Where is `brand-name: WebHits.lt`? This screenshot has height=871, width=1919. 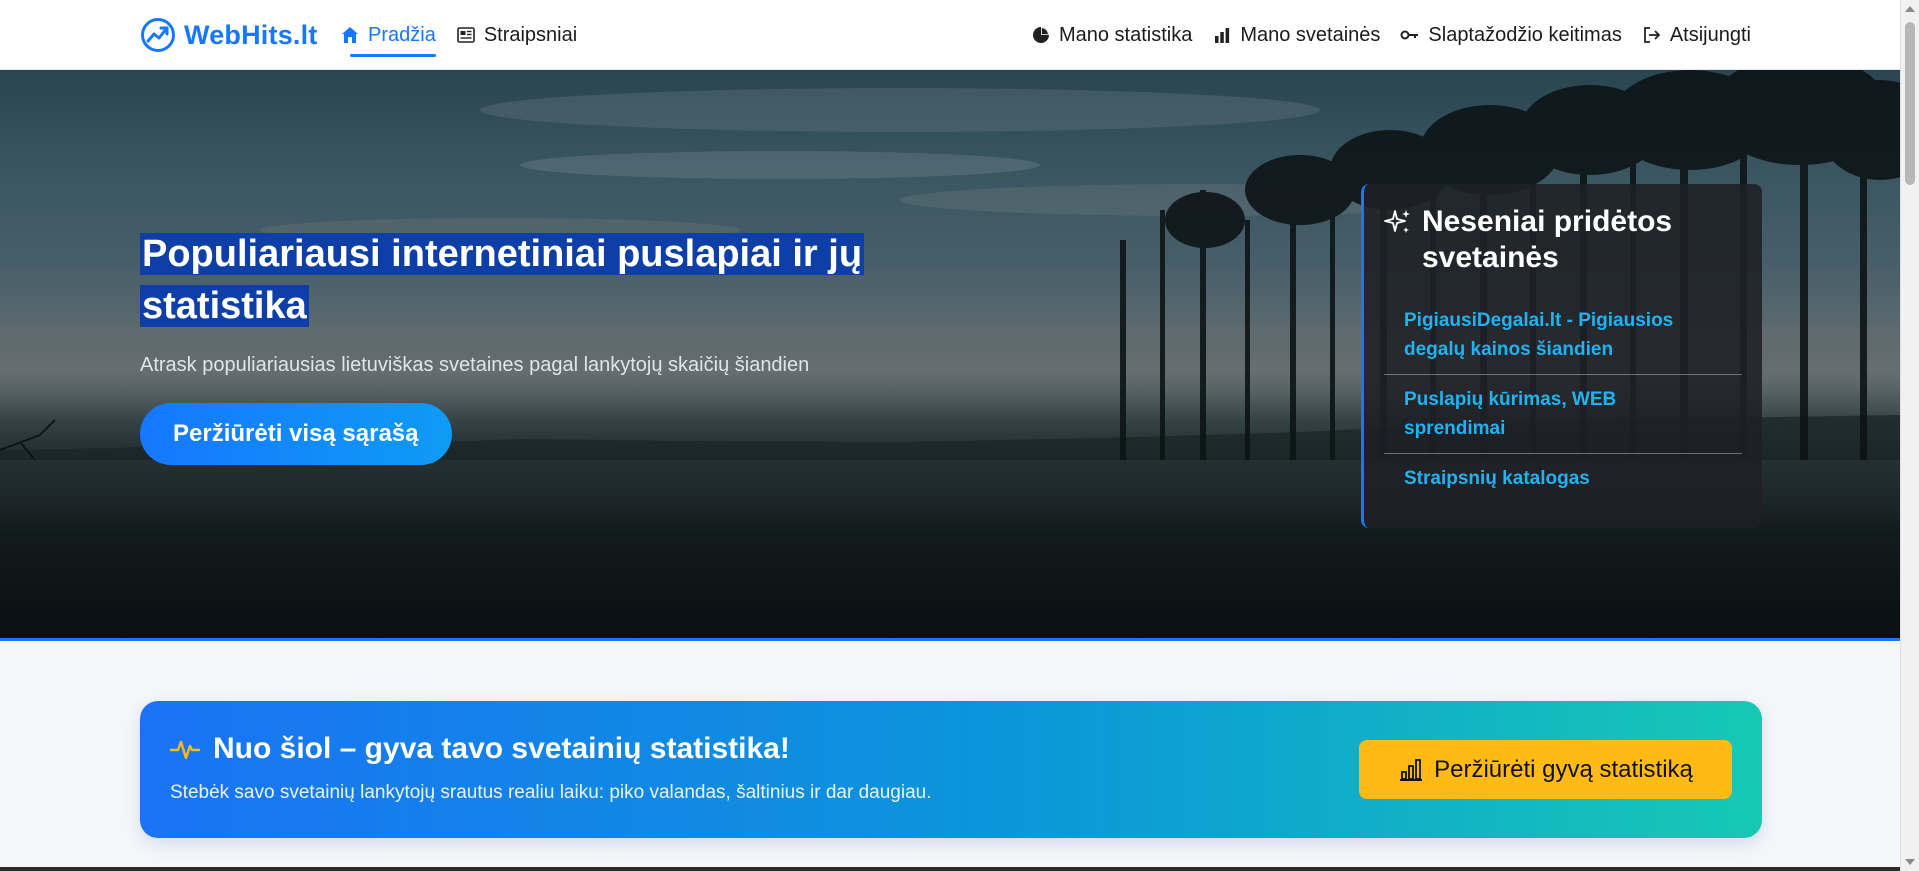 brand-name: WebHits.lt is located at coordinates (251, 34).